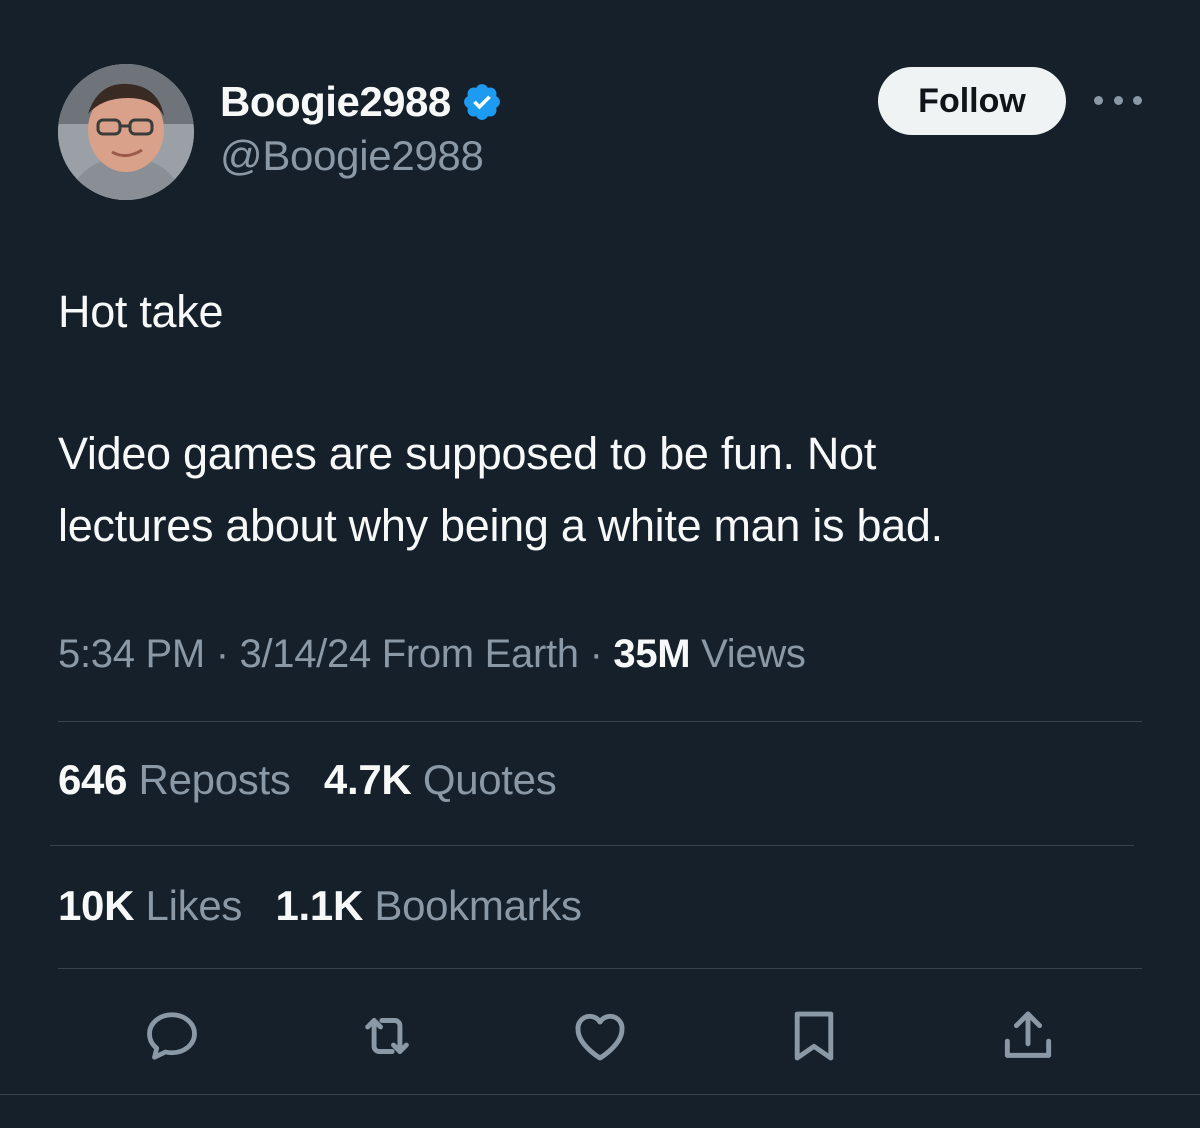 The height and width of the screenshot is (1128, 1200). I want to click on tweet-header: Boogie2988 @Boogie2988 Follow, so click(600, 134).